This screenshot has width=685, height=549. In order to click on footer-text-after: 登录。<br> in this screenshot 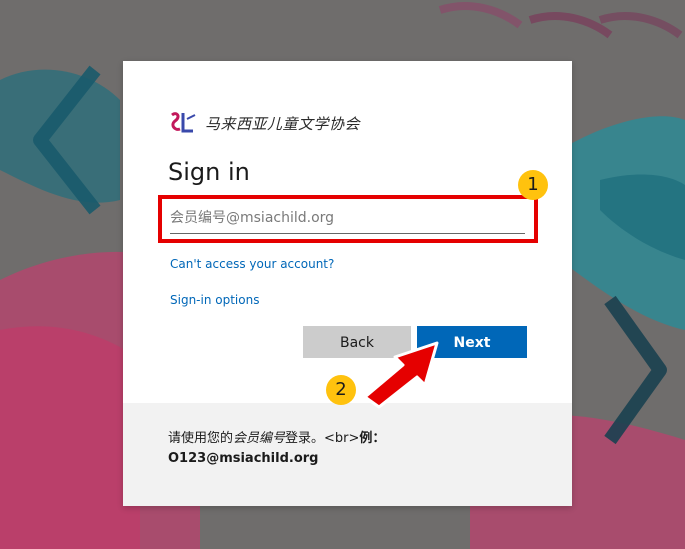, I will do `click(322, 438)`.